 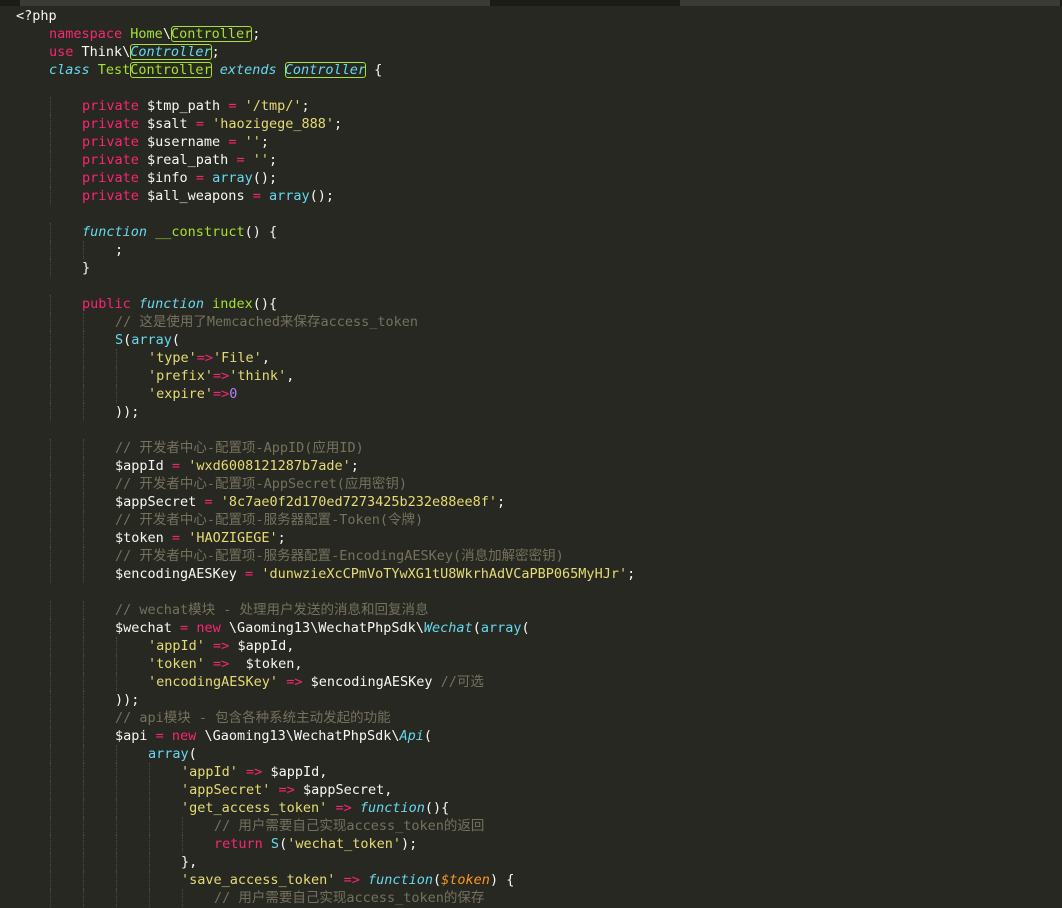 What do you see at coordinates (531, 754) in the screenshot?
I see `code-line: array(` at bounding box center [531, 754].